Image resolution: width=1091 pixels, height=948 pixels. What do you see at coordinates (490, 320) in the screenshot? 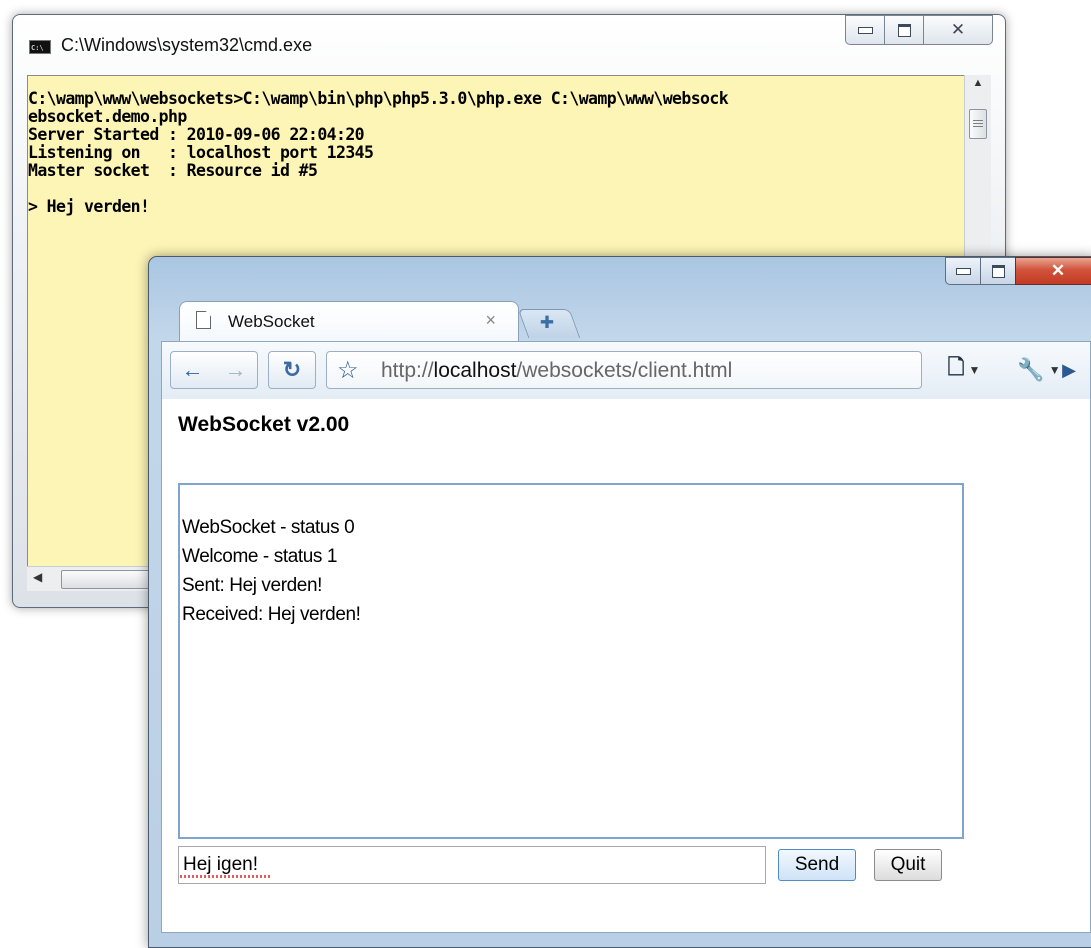
I see `tab-close-icon: ×` at bounding box center [490, 320].